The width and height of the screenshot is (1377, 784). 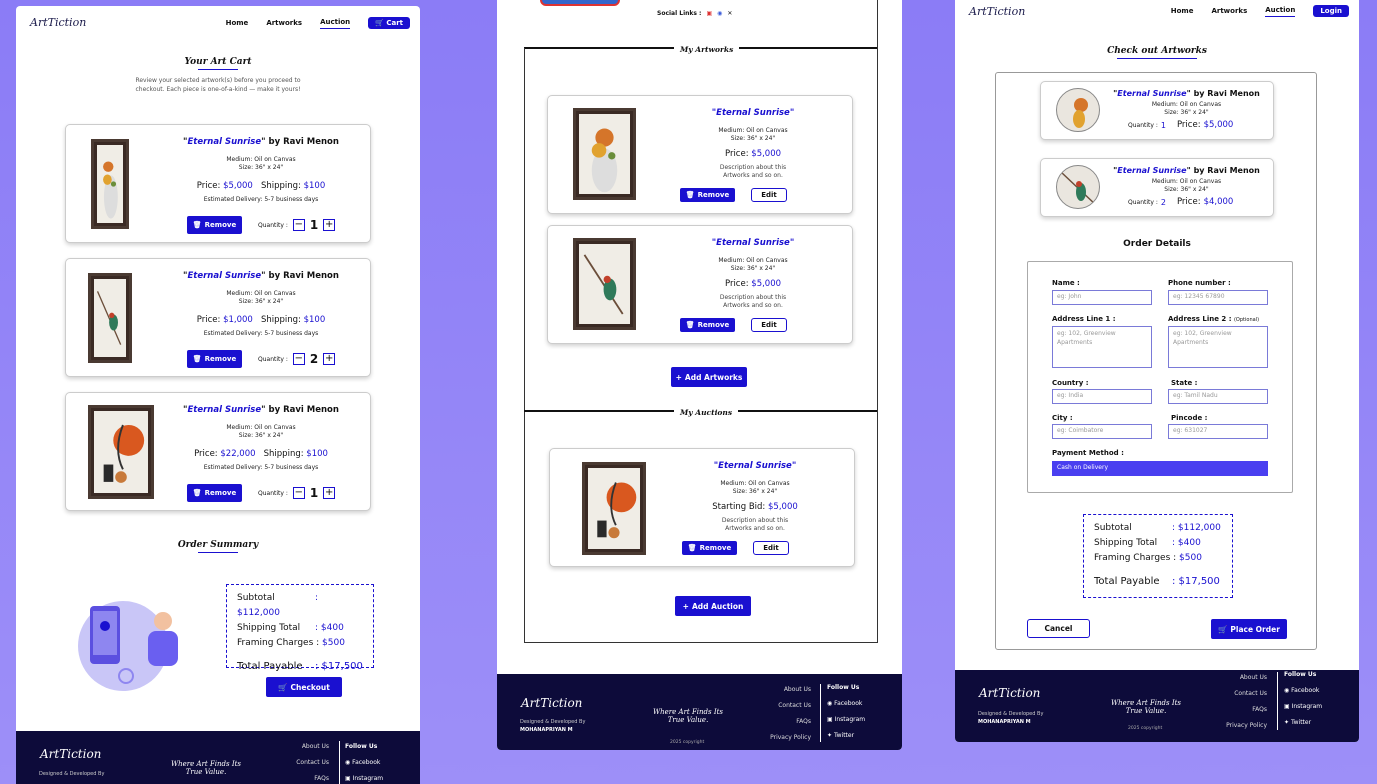 I want to click on place-order-button: 🛒 Place Order, so click(x=1249, y=629).